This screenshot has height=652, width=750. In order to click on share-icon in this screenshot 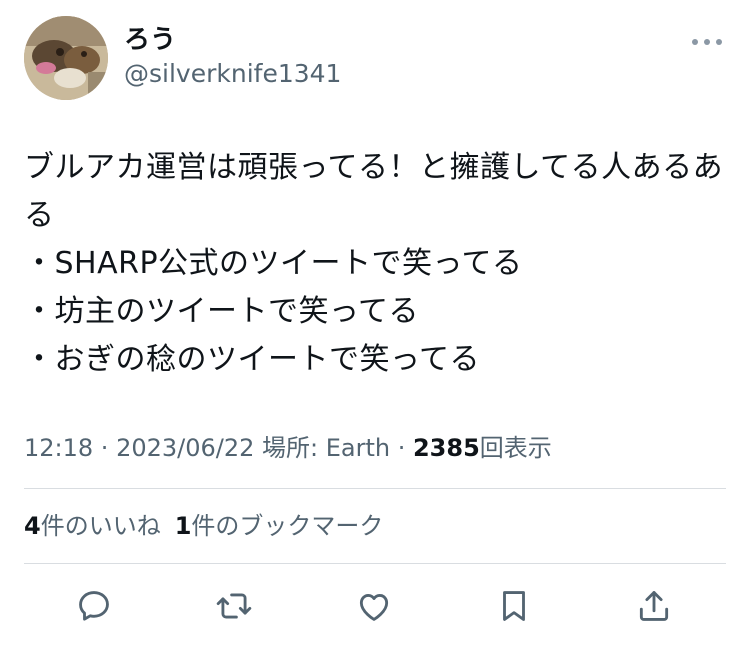, I will do `click(654, 606)`.